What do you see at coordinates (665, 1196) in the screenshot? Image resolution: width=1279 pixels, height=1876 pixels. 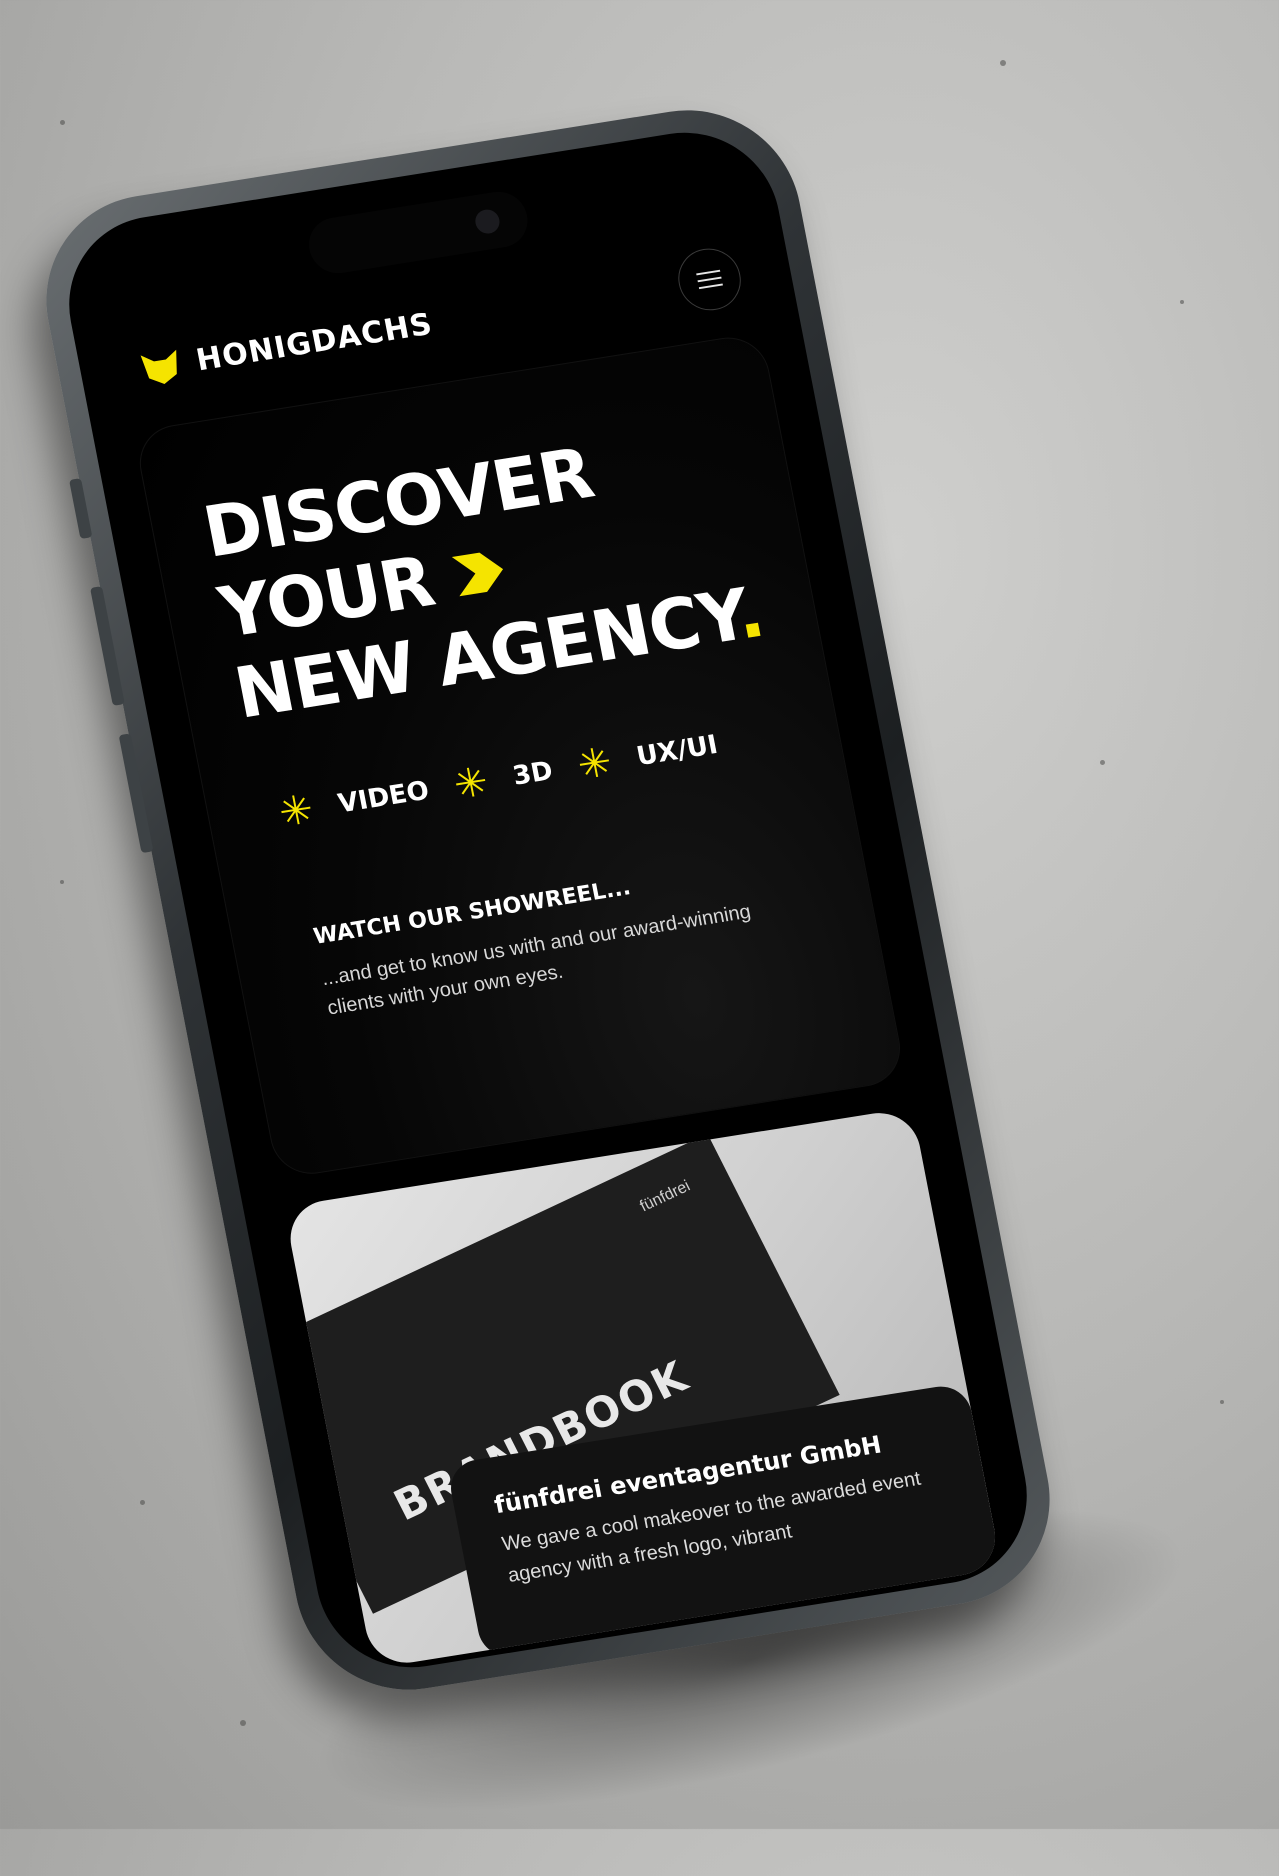 I see `image-brand-mark: fünfdrei` at bounding box center [665, 1196].